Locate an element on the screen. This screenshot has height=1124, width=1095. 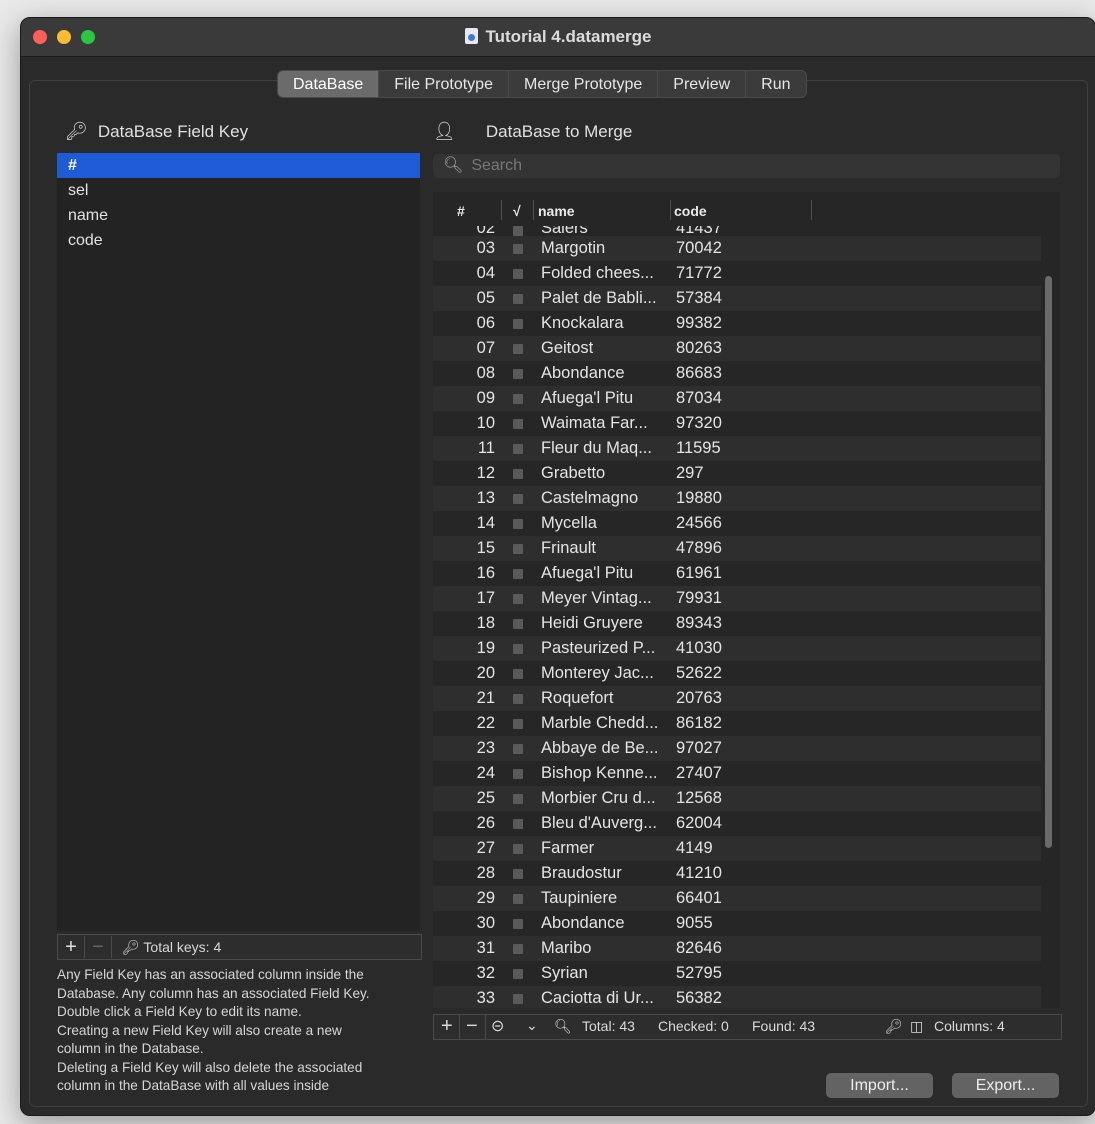
table-row: 21 Roquefort 20763 is located at coordinates (737, 698).